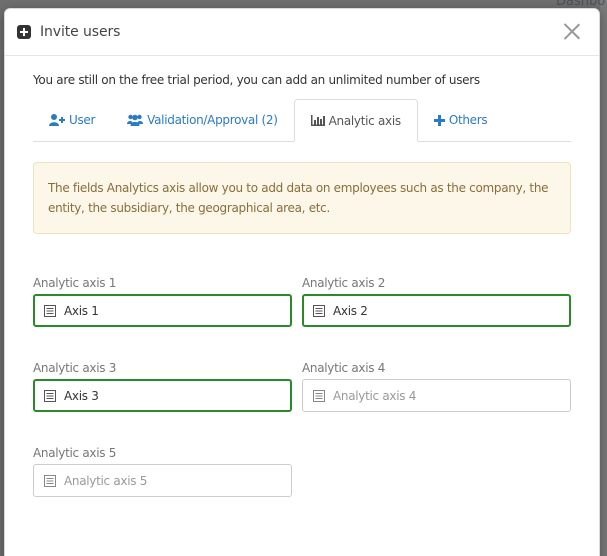 The height and width of the screenshot is (556, 607). I want to click on user-plus-icon, so click(57, 120).